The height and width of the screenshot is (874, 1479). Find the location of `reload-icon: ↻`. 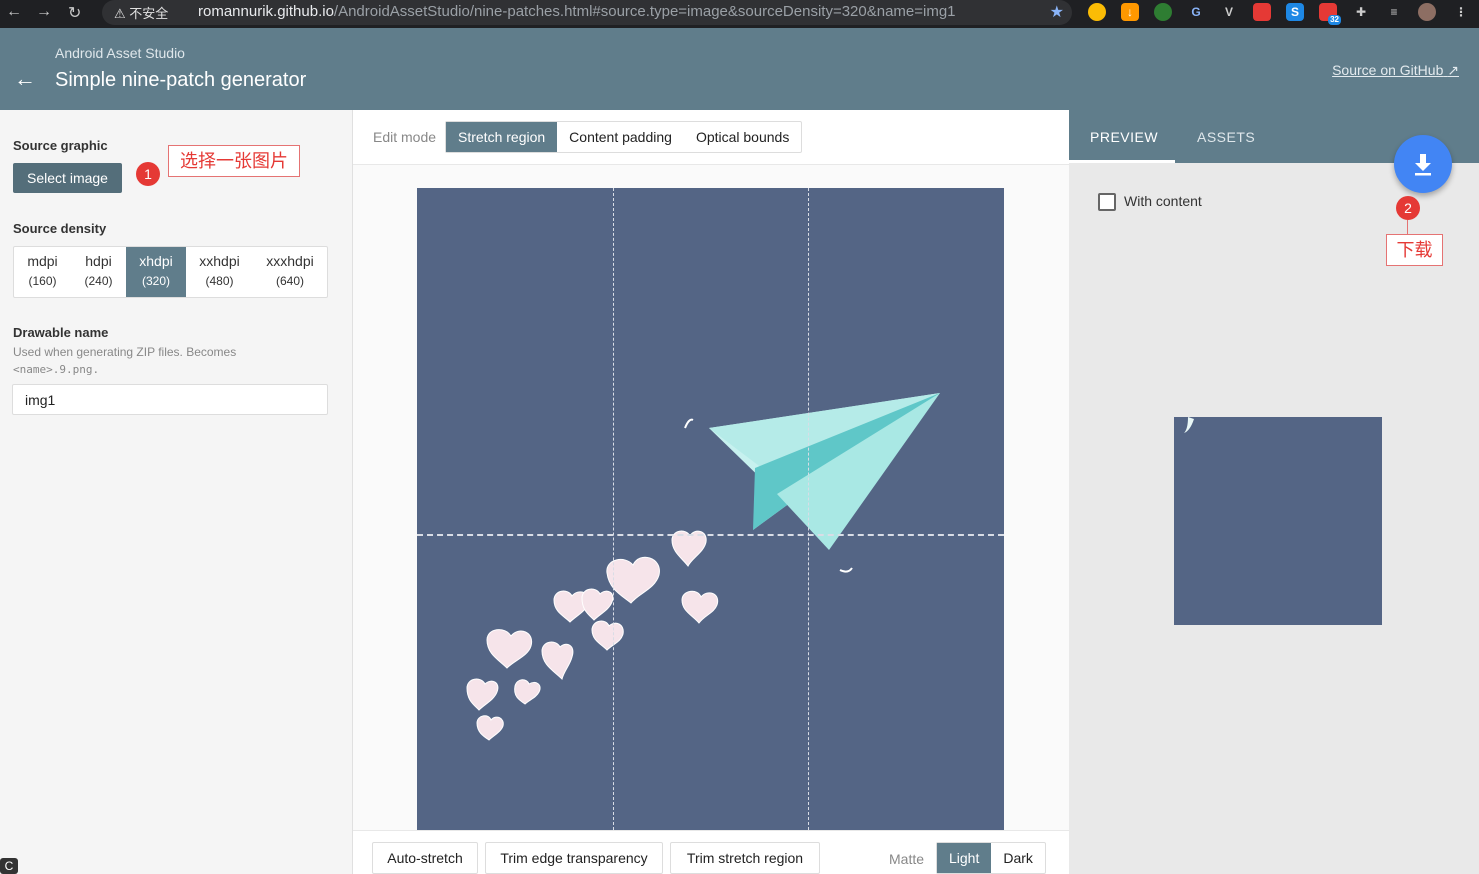

reload-icon: ↻ is located at coordinates (74, 13).